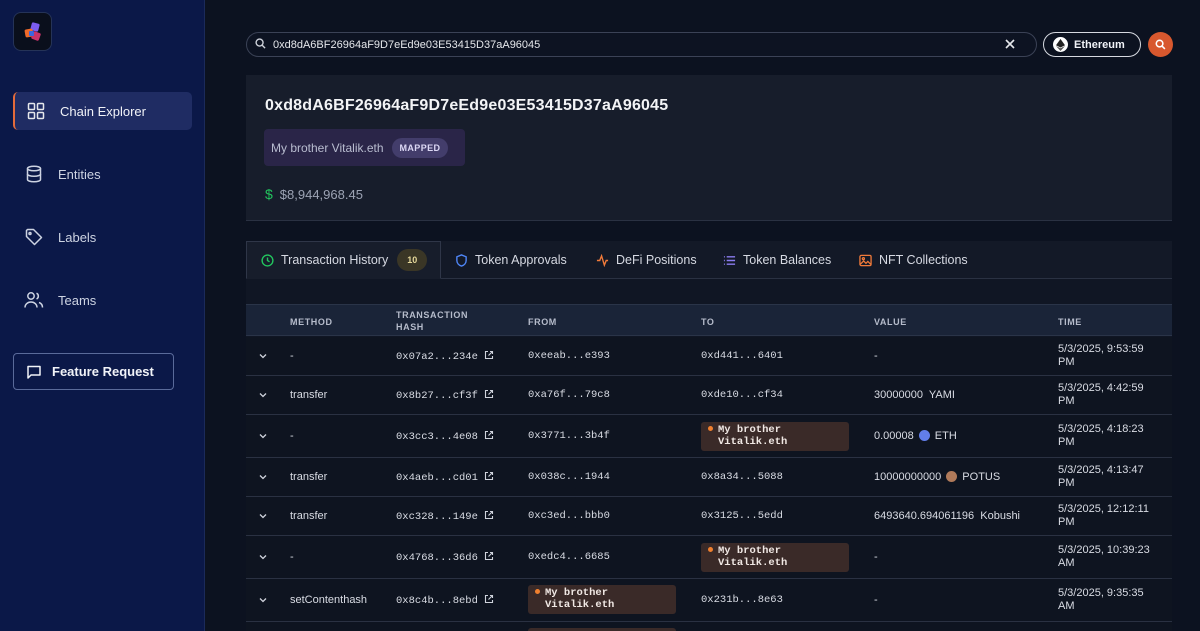 This screenshot has height=631, width=1200. I want to click on search-submit-button, so click(1160, 44).